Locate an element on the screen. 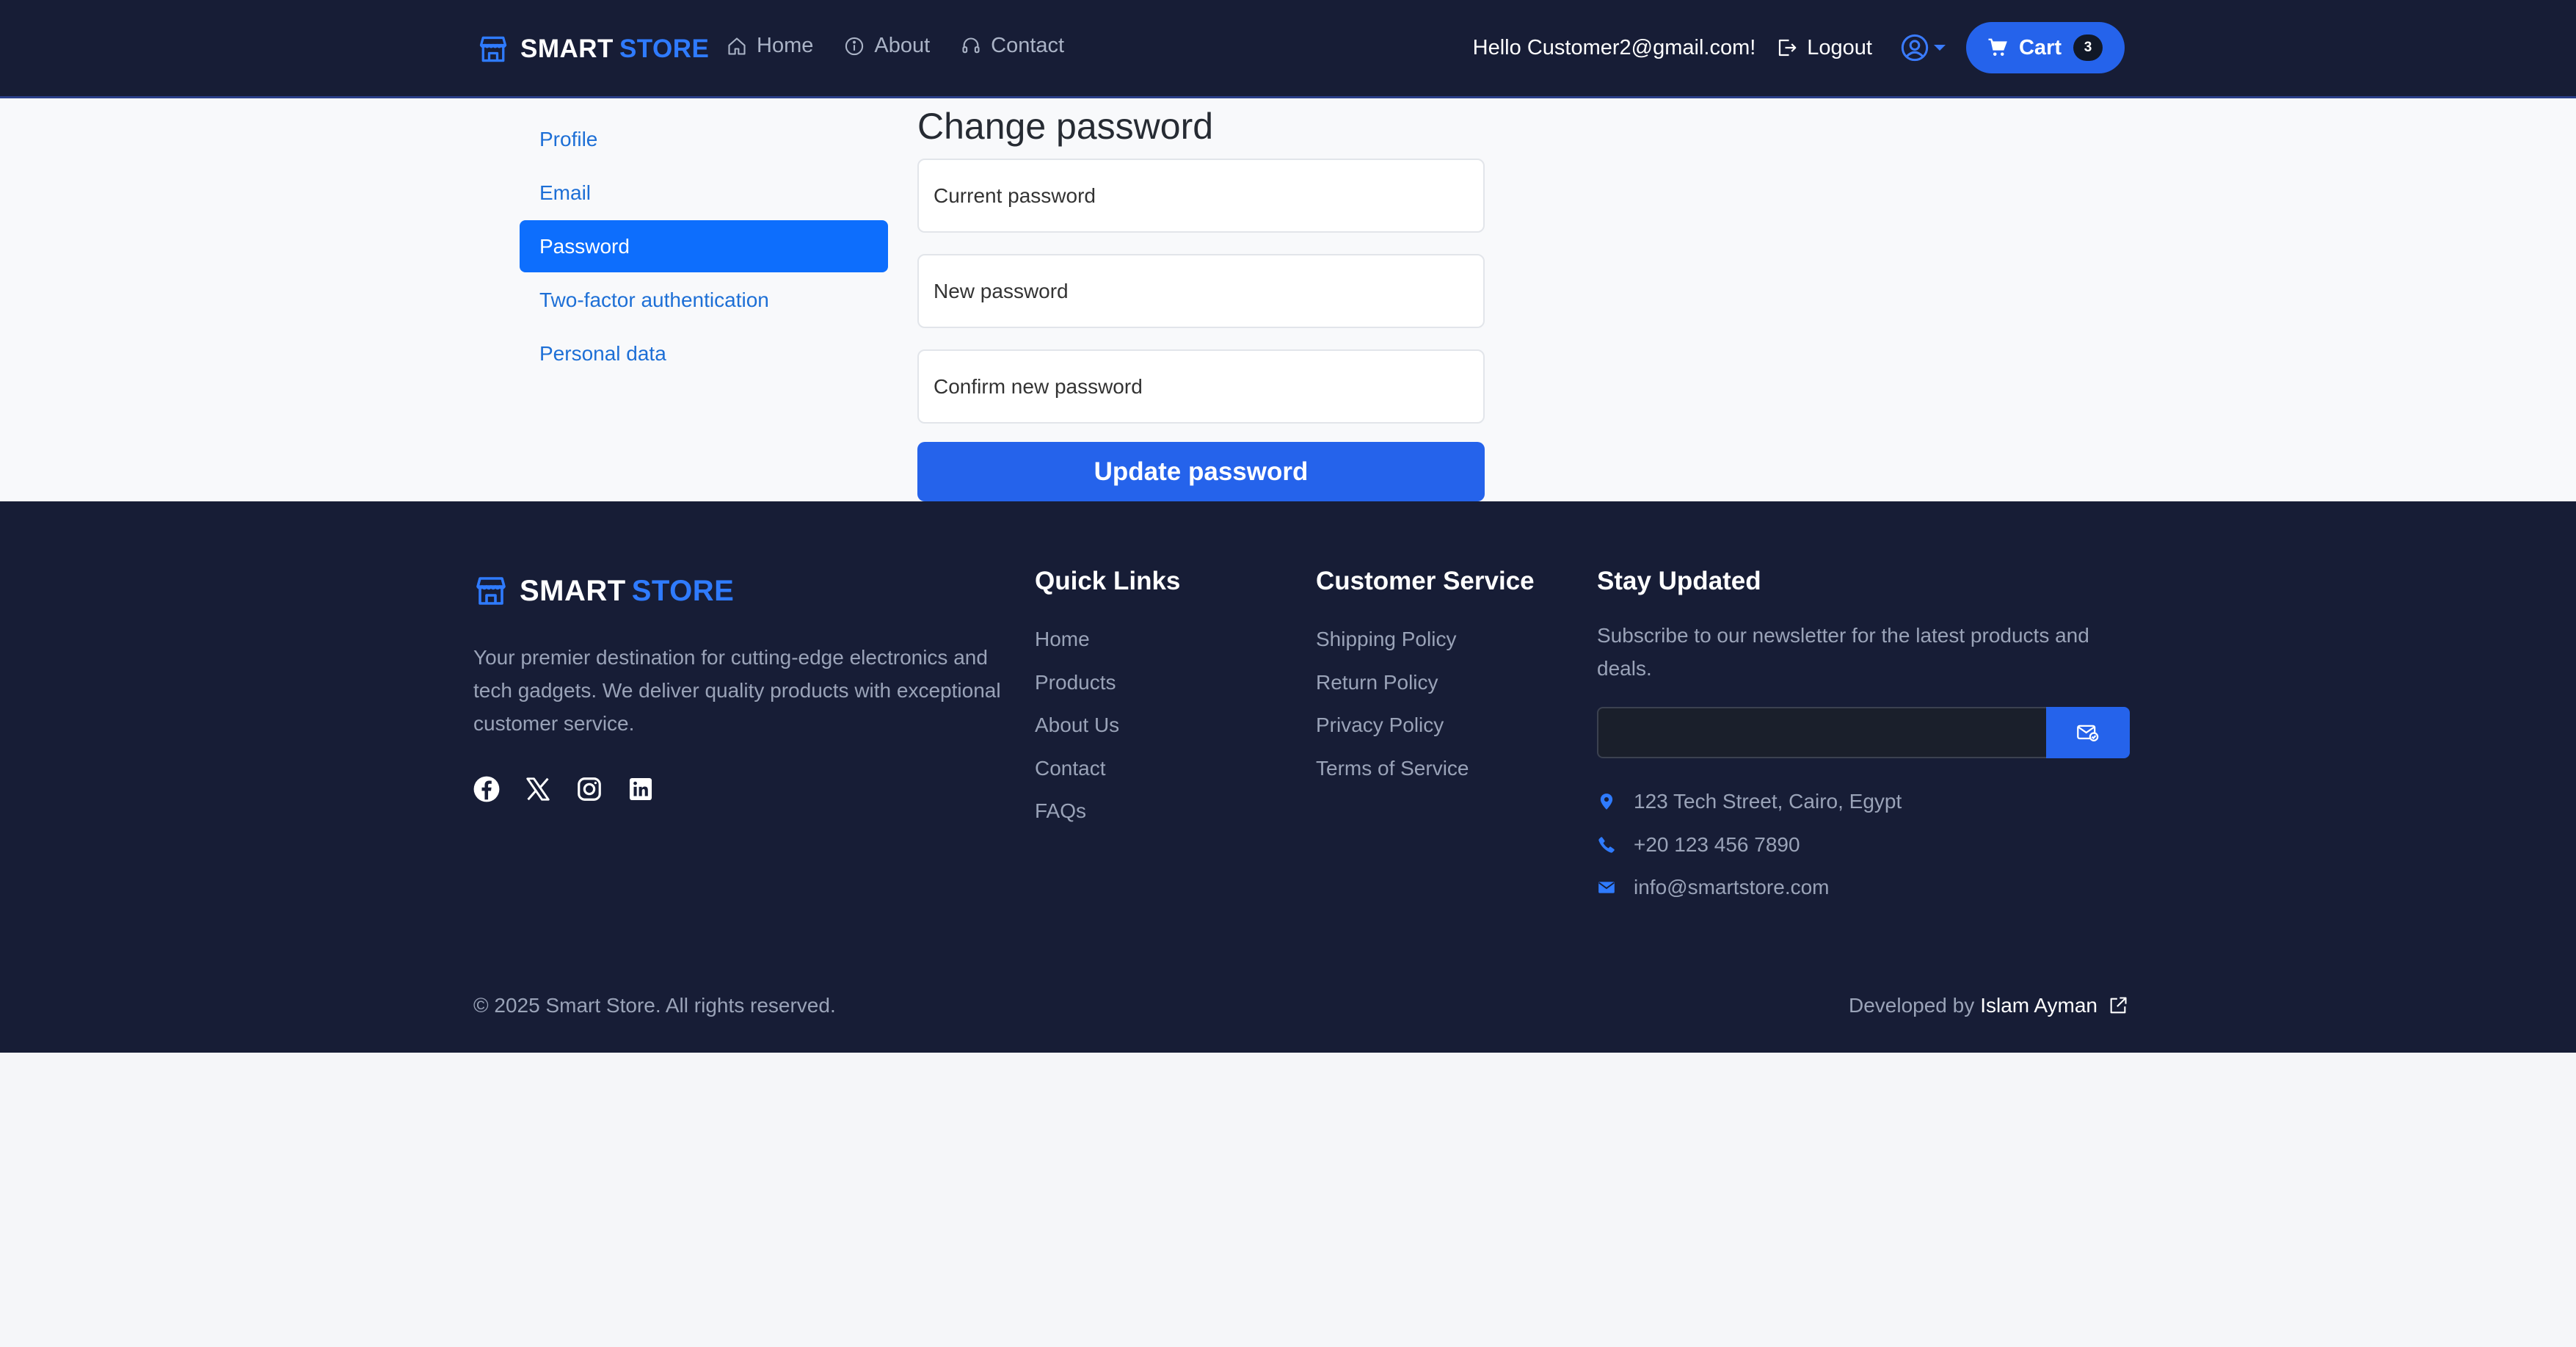  nav-link-label: About is located at coordinates (902, 45).